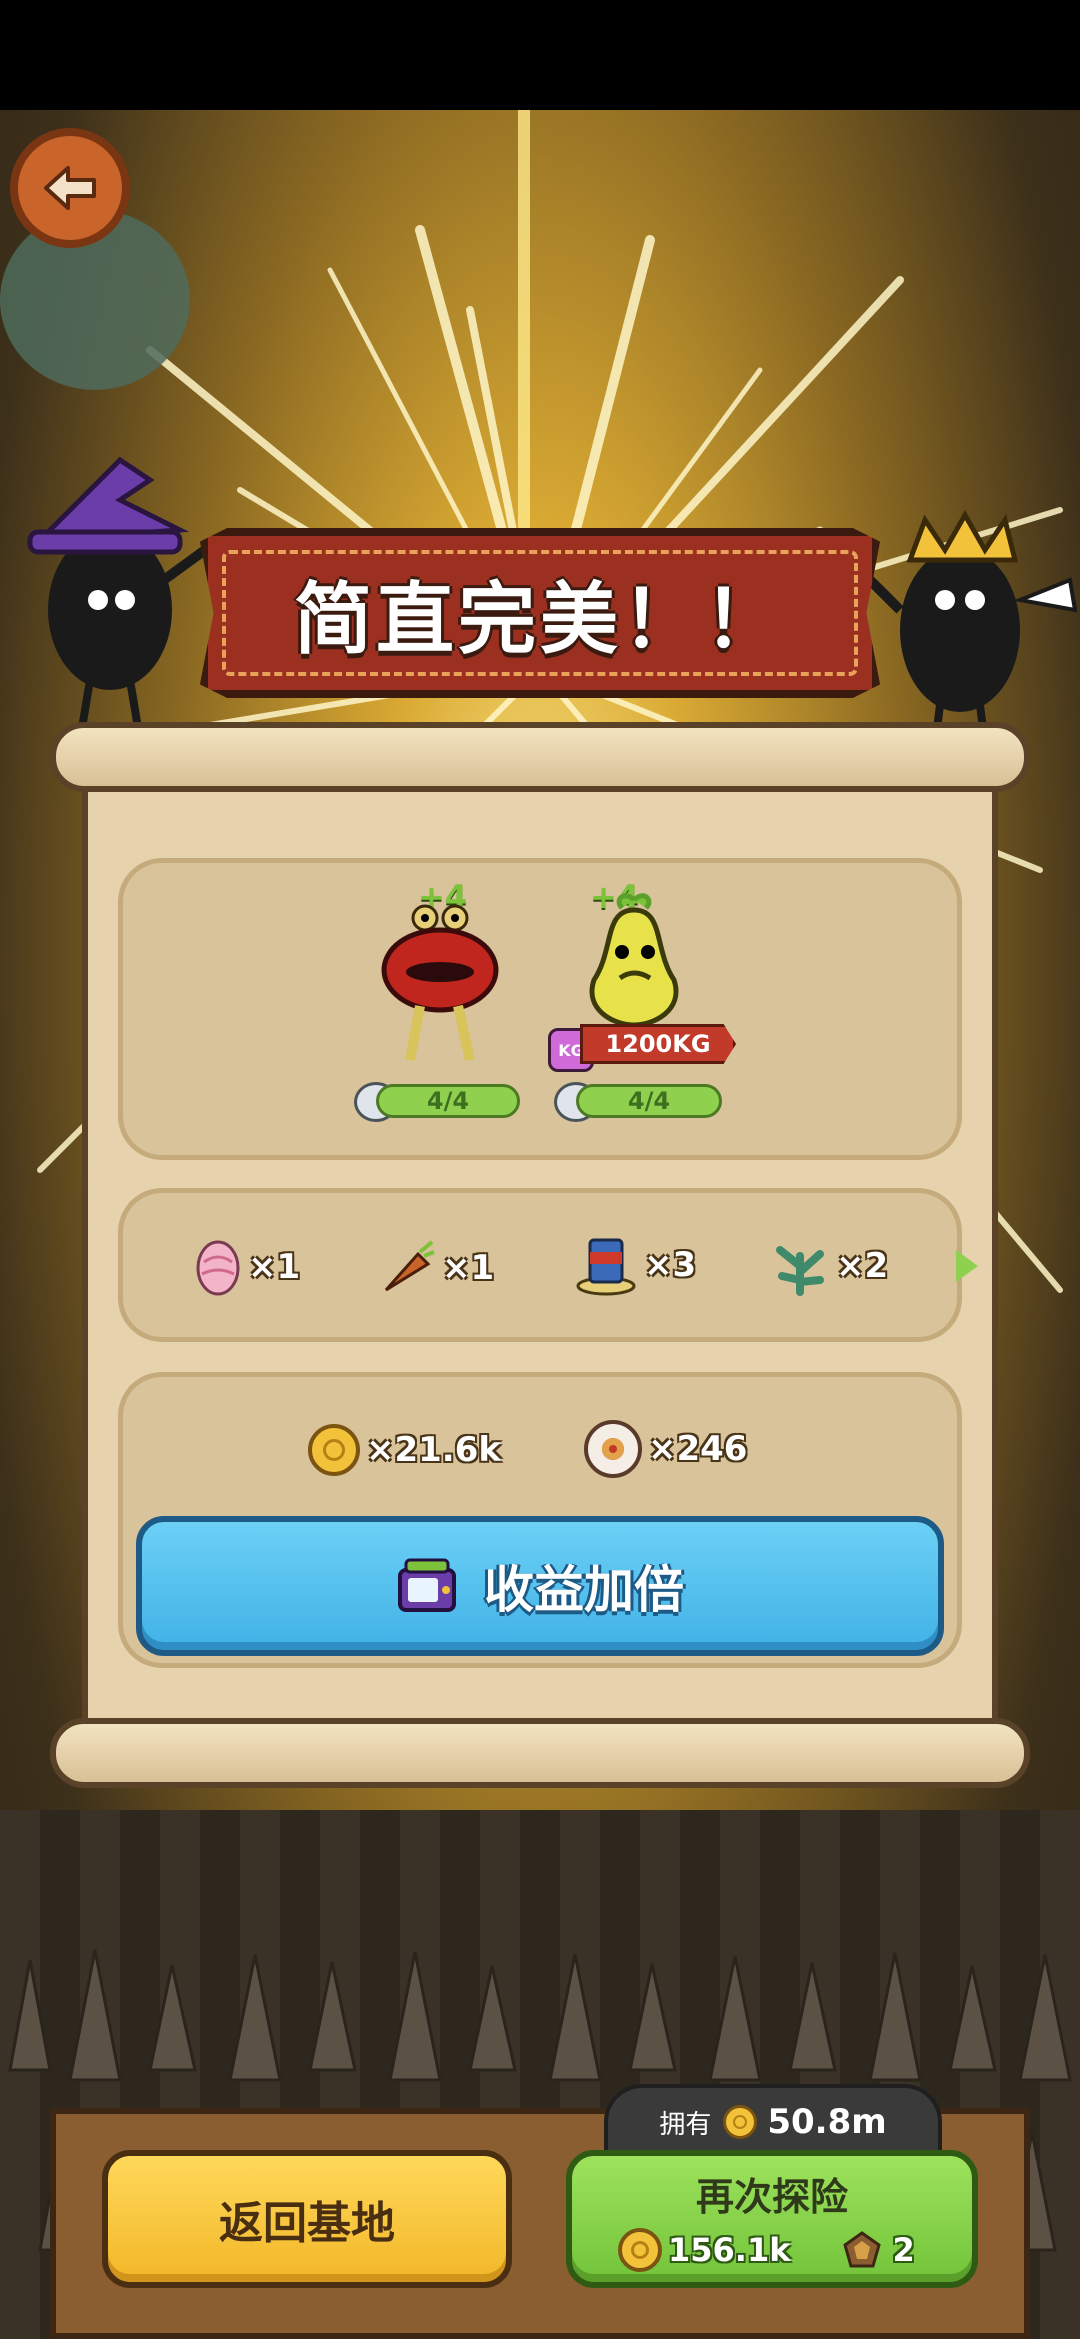 This screenshot has width=1080, height=2339. Describe the element at coordinates (440, 985) in the screenshot. I see `lips-monster-icon` at that location.